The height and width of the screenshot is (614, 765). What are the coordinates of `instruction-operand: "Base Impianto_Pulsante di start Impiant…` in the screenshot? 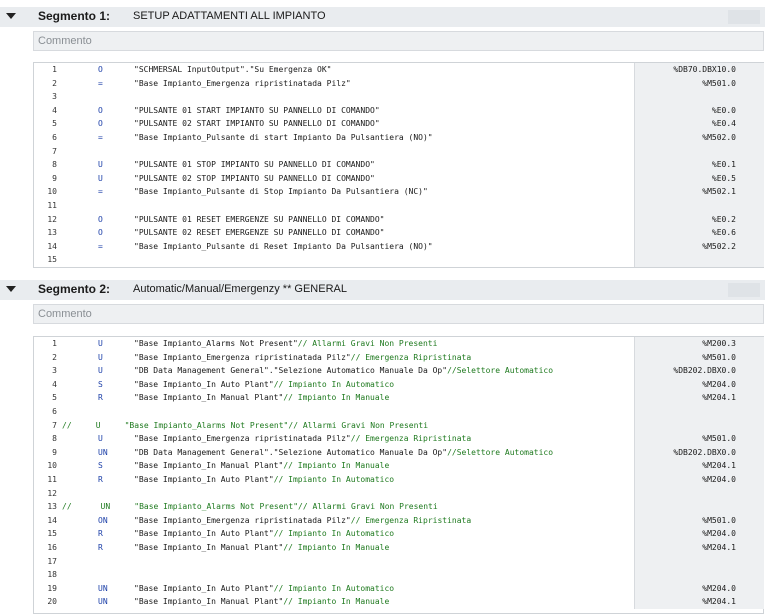 It's located at (384, 138).